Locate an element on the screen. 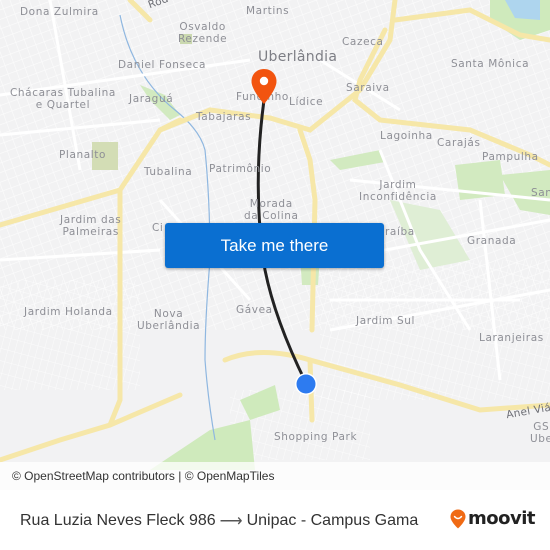 The height and width of the screenshot is (550, 550). neighborhood-label: Osvaldo Rezende is located at coordinates (203, 33).